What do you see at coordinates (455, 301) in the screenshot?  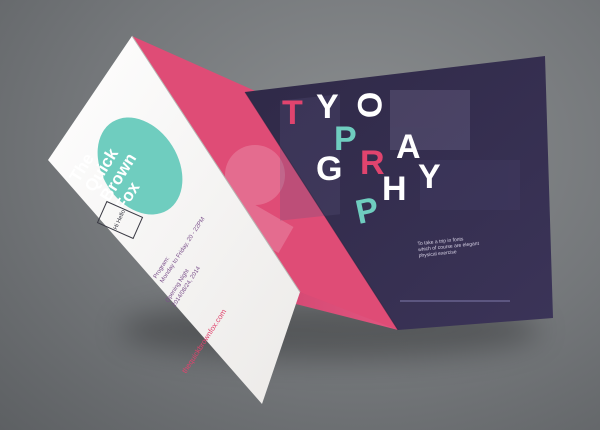 I see `poster-footer-rule` at bounding box center [455, 301].